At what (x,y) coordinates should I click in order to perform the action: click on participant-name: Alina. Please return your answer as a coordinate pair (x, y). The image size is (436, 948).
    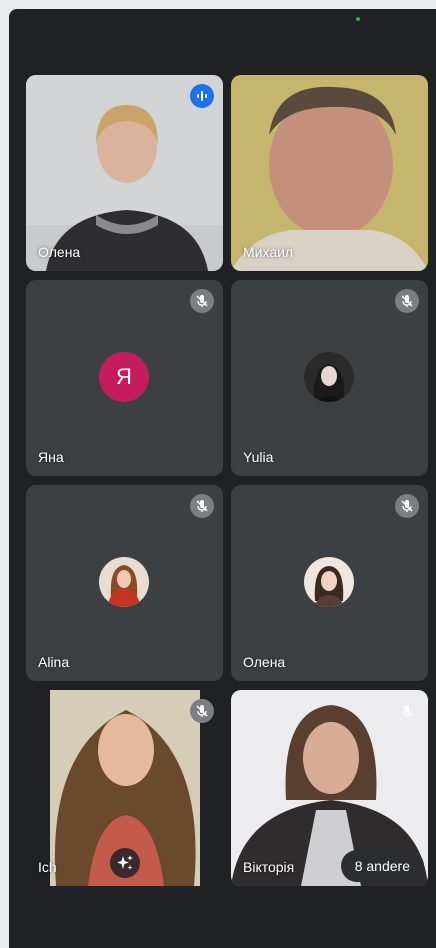
    Looking at the image, I should click on (54, 662).